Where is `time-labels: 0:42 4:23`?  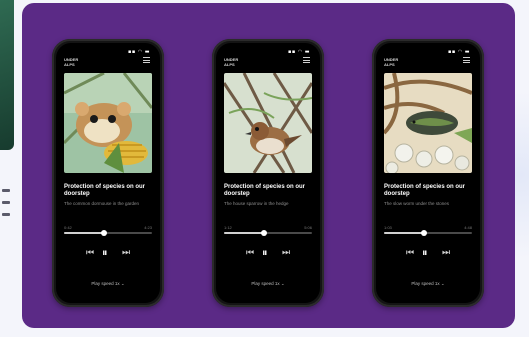 time-labels: 0:42 4:23 is located at coordinates (108, 227).